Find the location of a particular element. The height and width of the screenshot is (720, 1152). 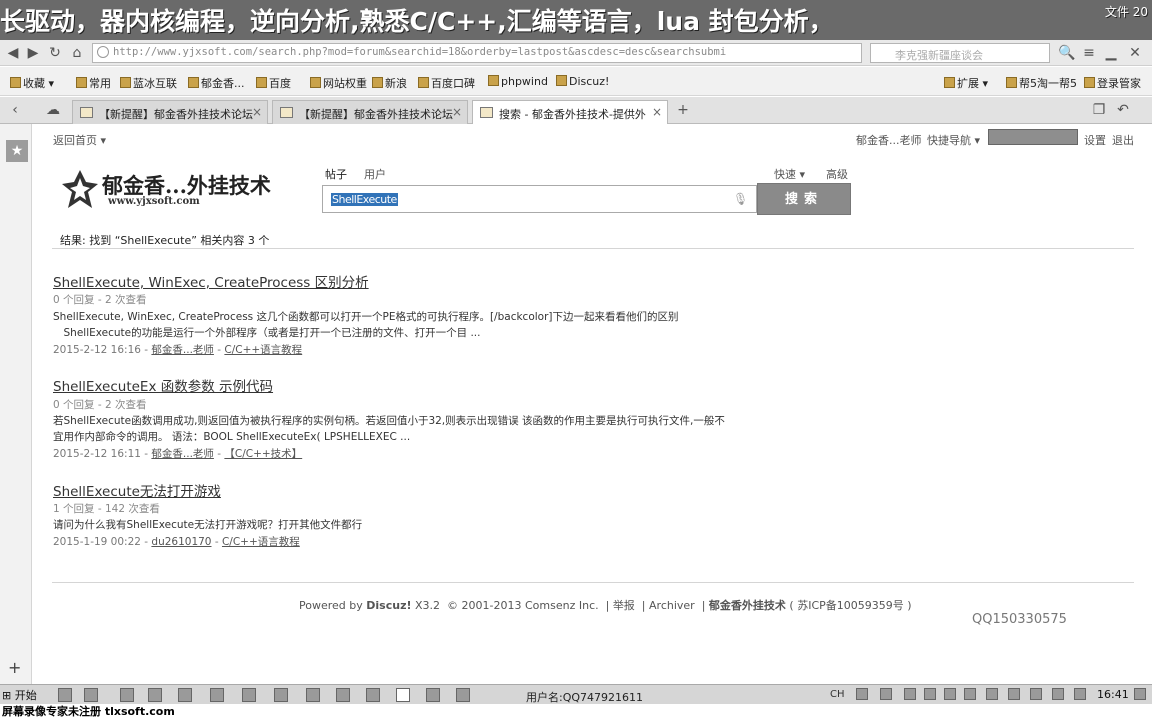

login-manager-button: 登录管家 is located at coordinates (1112, 83).